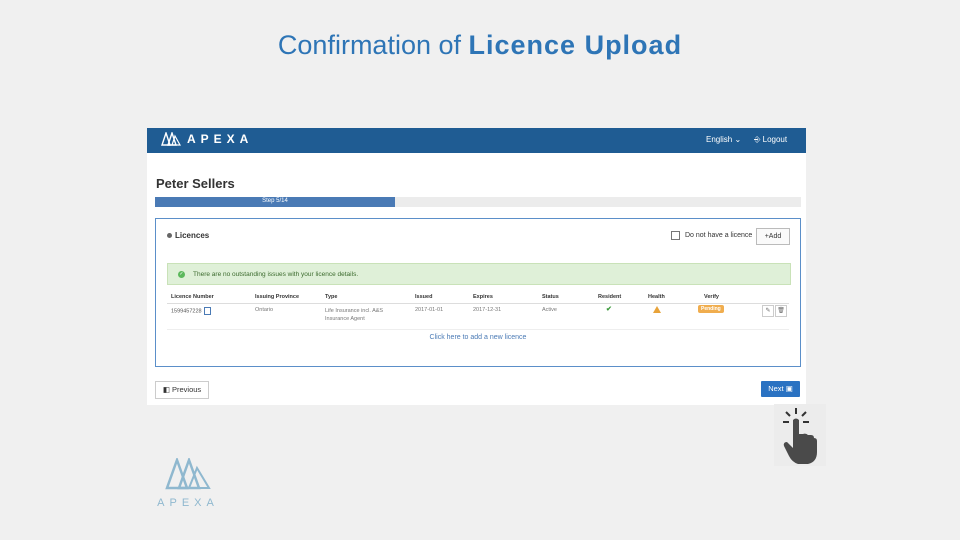 Image resolution: width=960 pixels, height=540 pixels. I want to click on no-licence-option: Do not have a licence, so click(711, 235).